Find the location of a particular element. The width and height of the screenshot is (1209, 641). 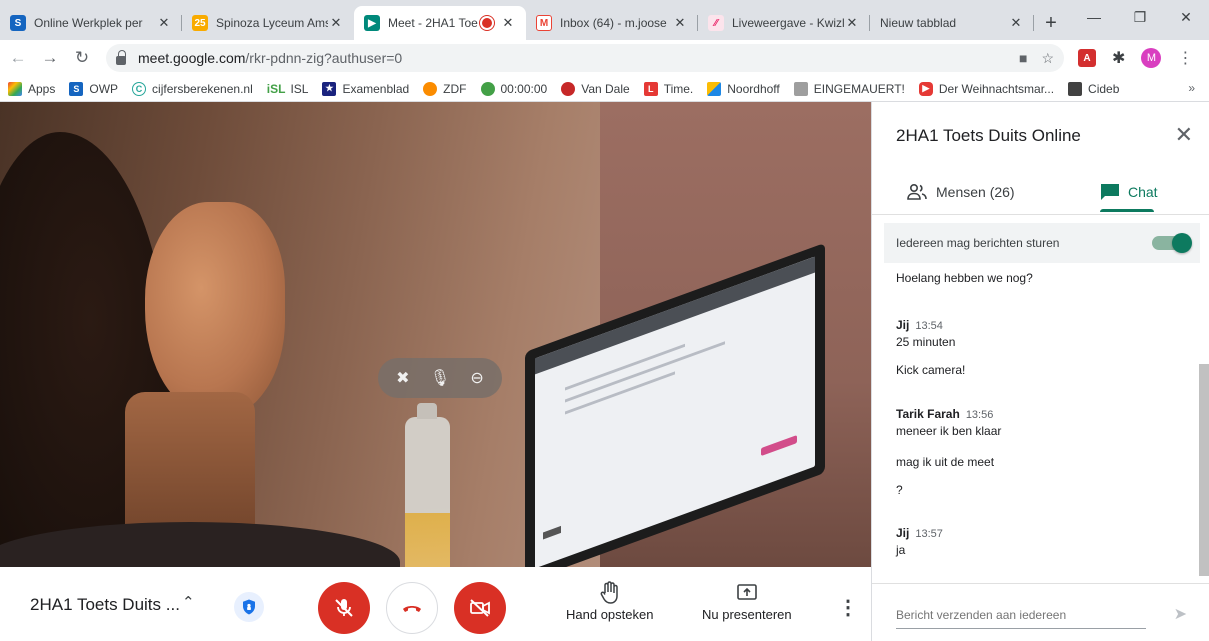

browser-tab-gmail: M Inbox (64) - m.joose ✕ is located at coordinates (612, 23).